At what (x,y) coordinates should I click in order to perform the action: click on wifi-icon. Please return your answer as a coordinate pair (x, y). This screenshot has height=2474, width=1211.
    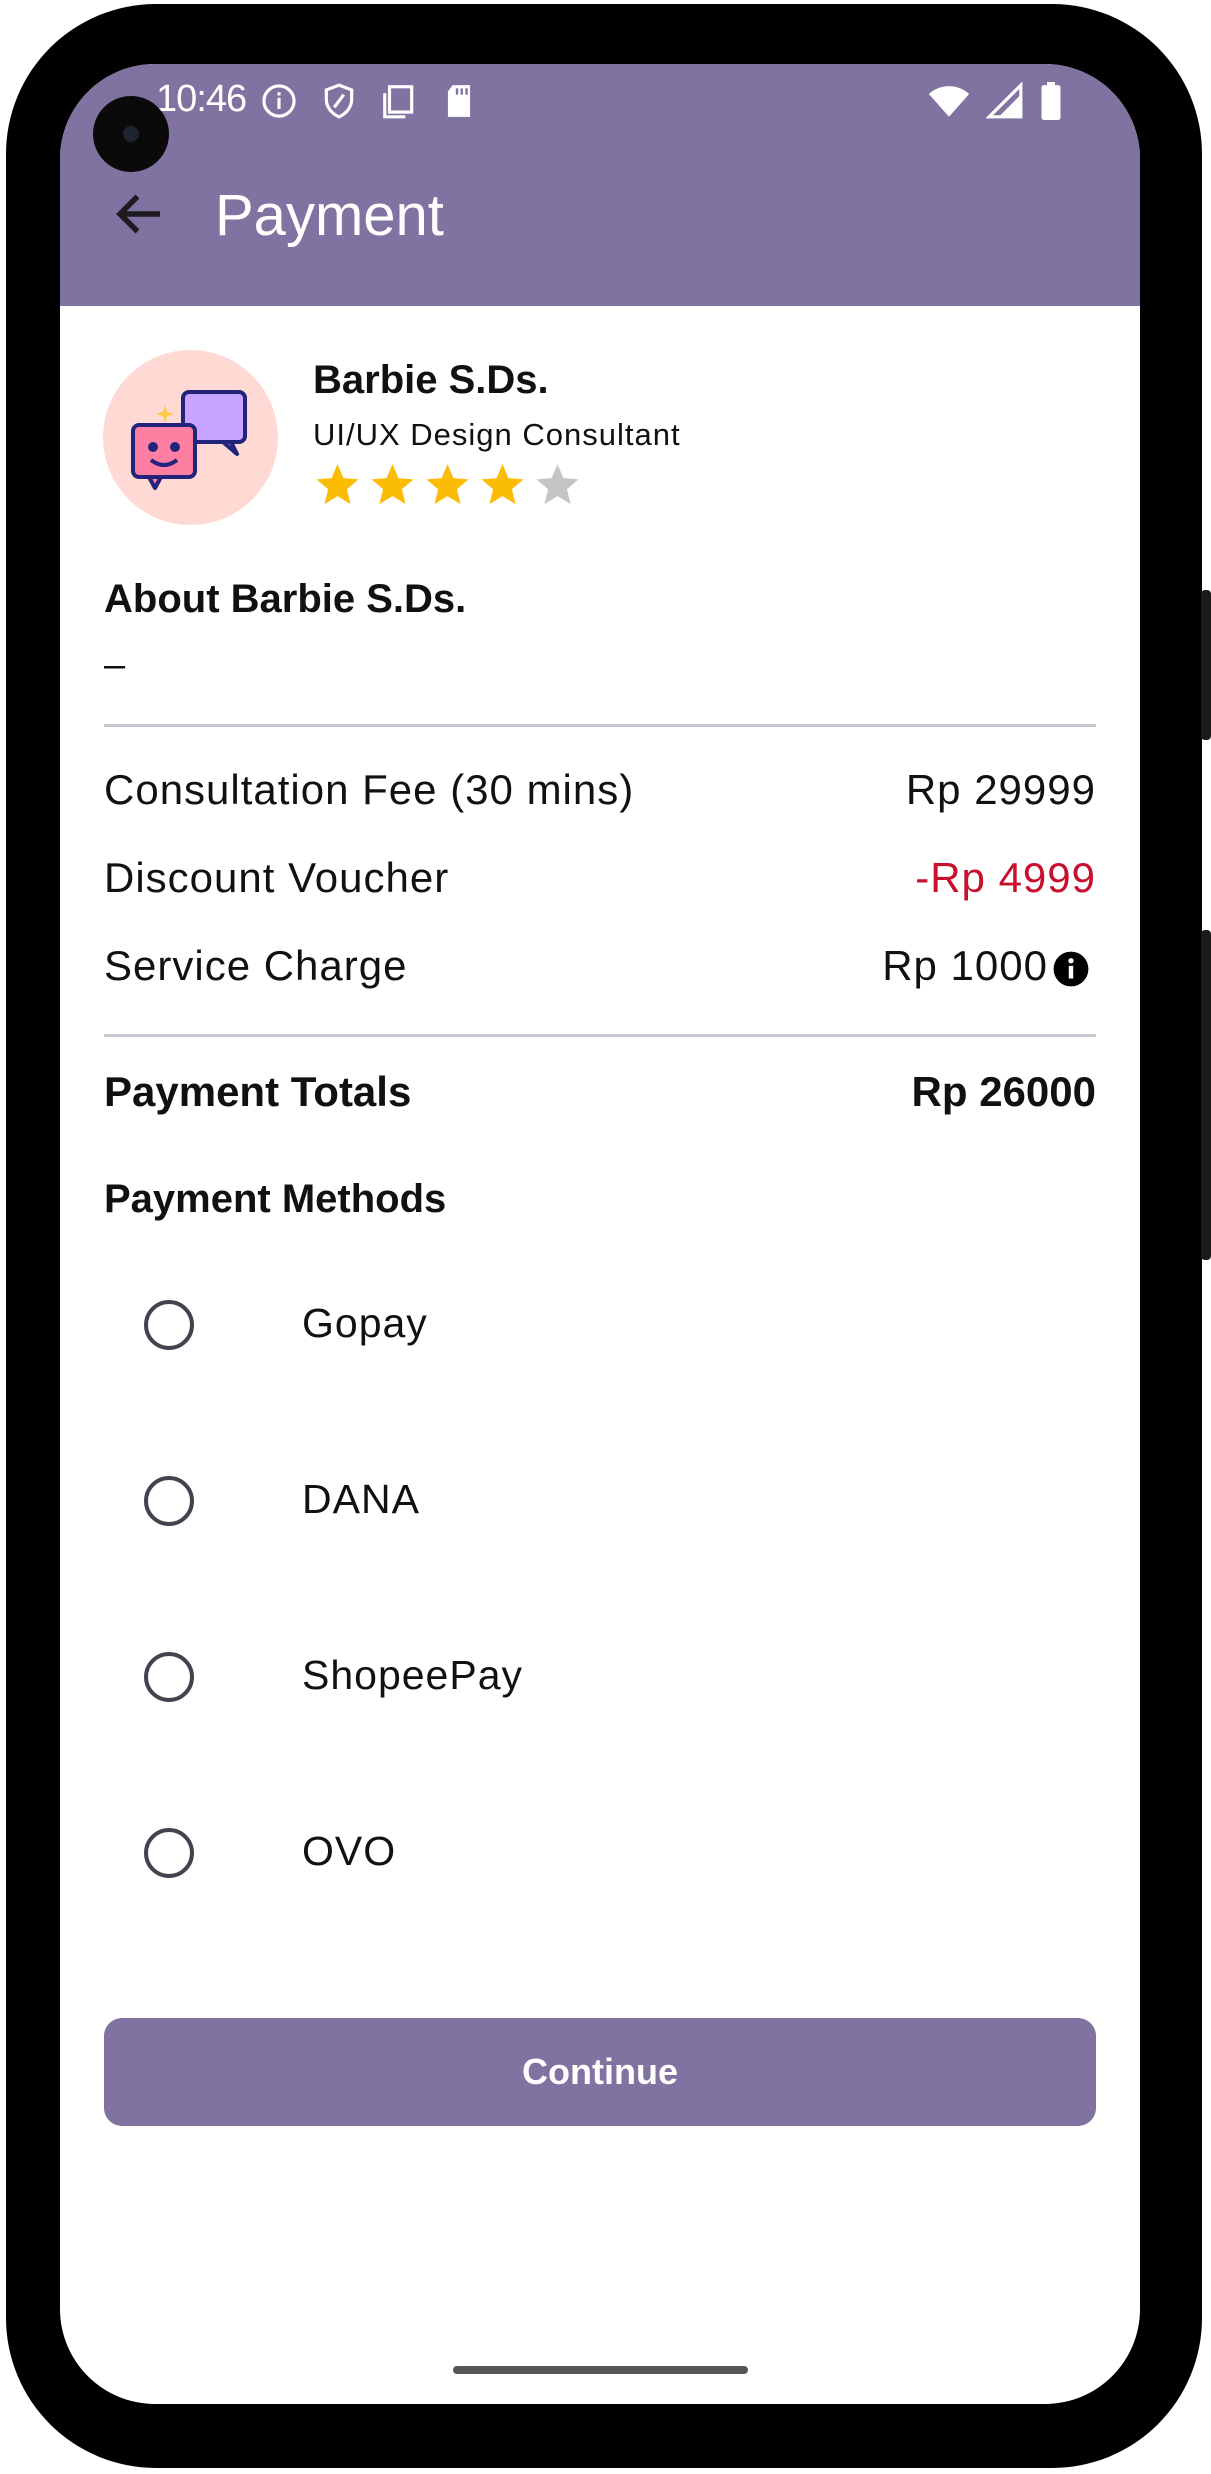
    Looking at the image, I should click on (949, 101).